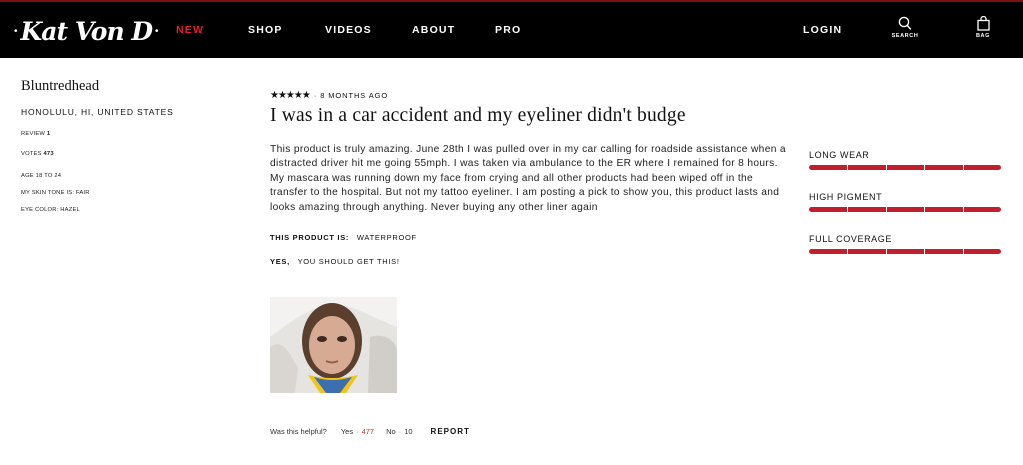 This screenshot has width=1023, height=465. I want to click on product-attribute: THIS PRODUCT IS: WATERPROOF, so click(530, 237).